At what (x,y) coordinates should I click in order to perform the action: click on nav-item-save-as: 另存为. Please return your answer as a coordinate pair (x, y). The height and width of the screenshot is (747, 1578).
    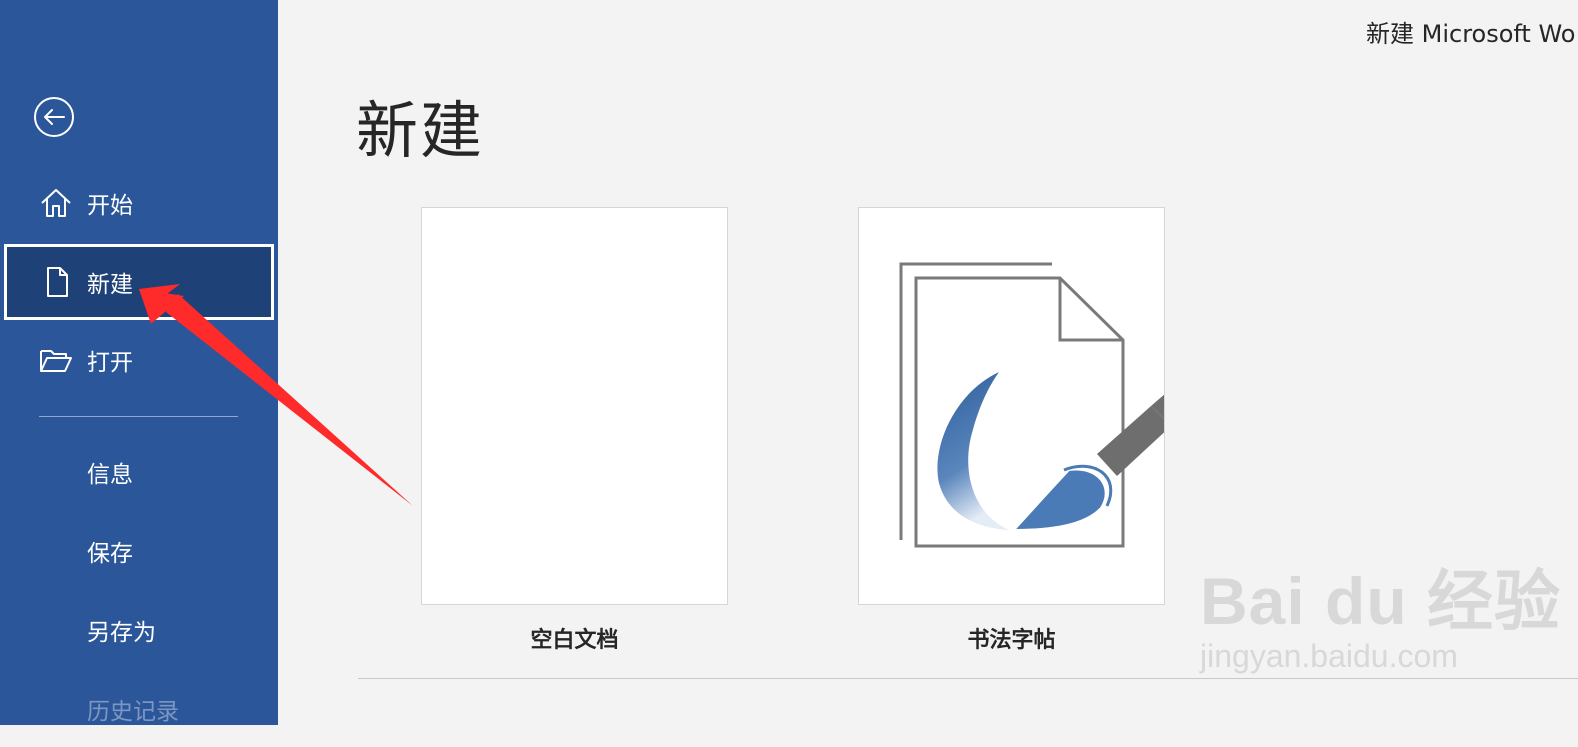
    Looking at the image, I should click on (139, 630).